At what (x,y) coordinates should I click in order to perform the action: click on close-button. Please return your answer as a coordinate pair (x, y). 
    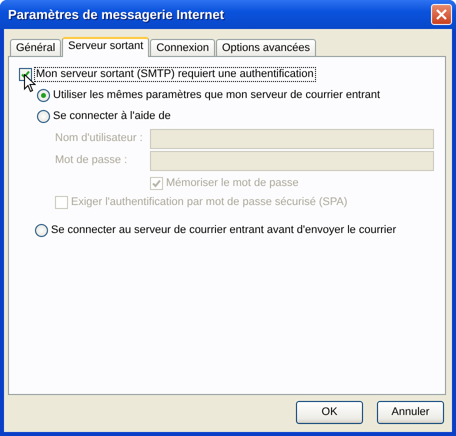
    Looking at the image, I should click on (441, 14).